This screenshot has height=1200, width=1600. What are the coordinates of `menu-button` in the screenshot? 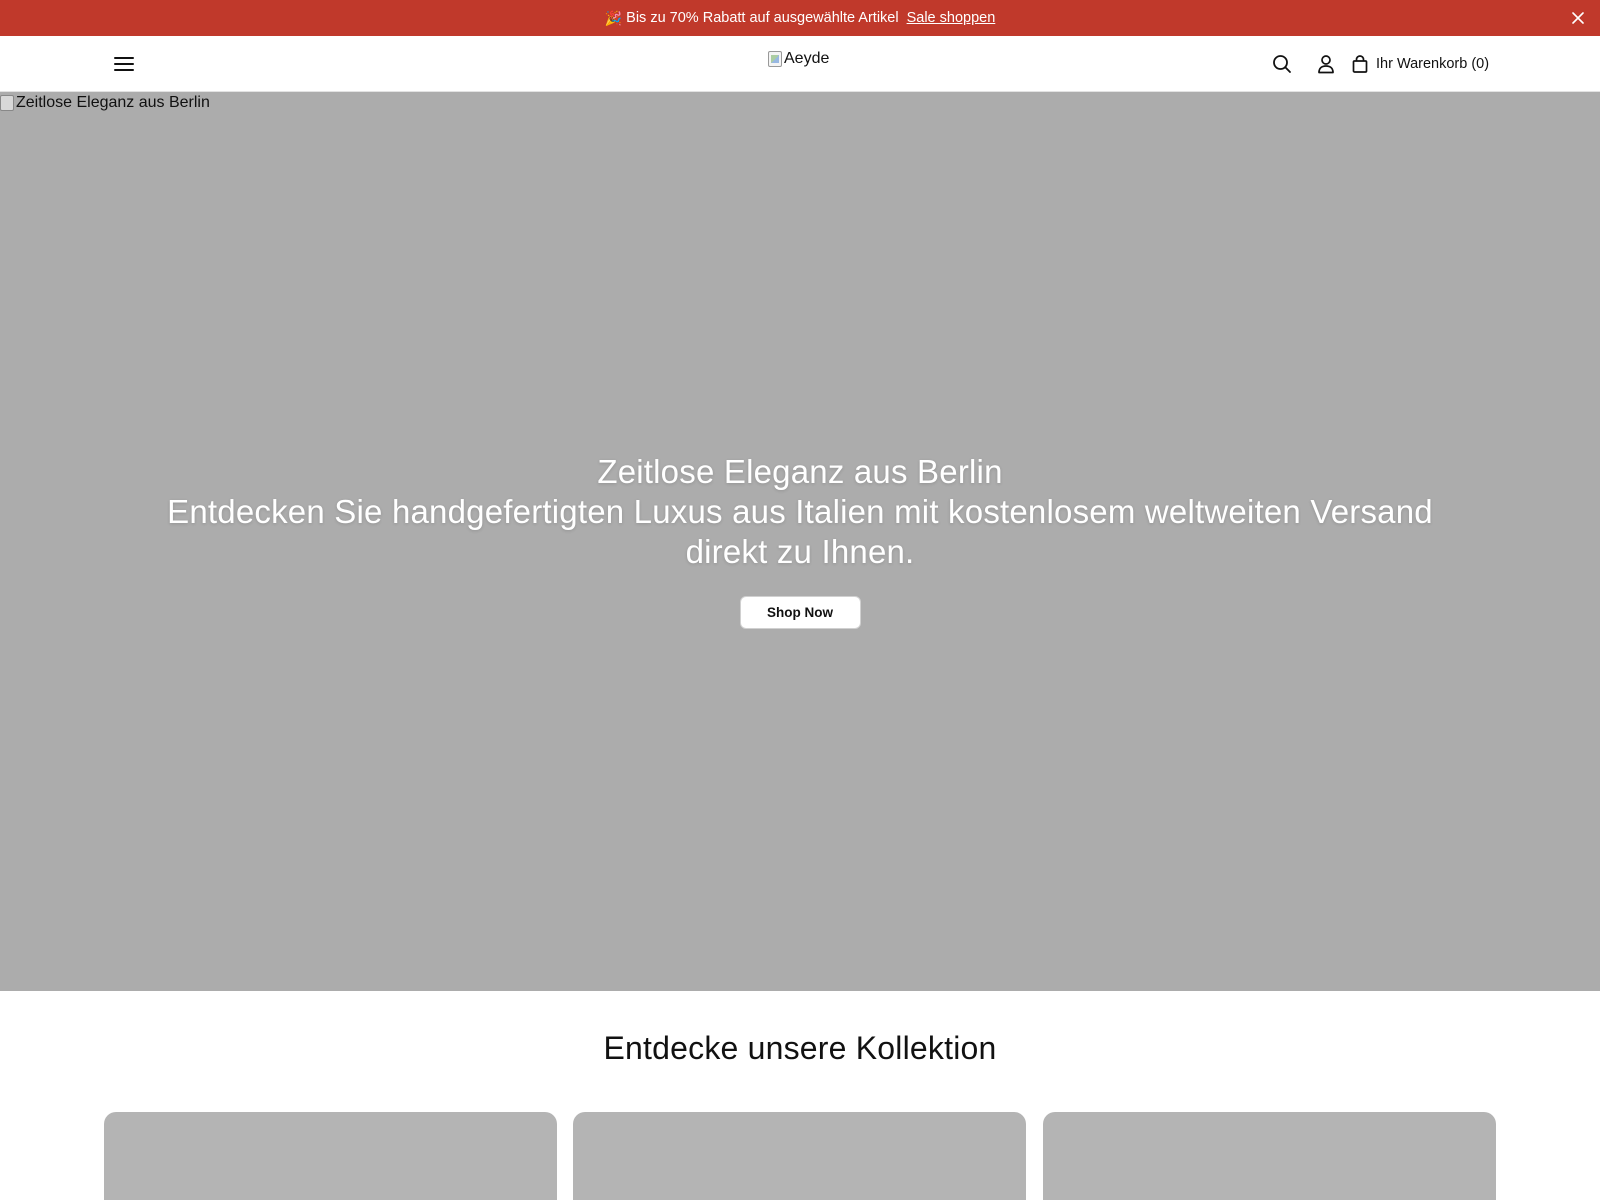 It's located at (124, 64).